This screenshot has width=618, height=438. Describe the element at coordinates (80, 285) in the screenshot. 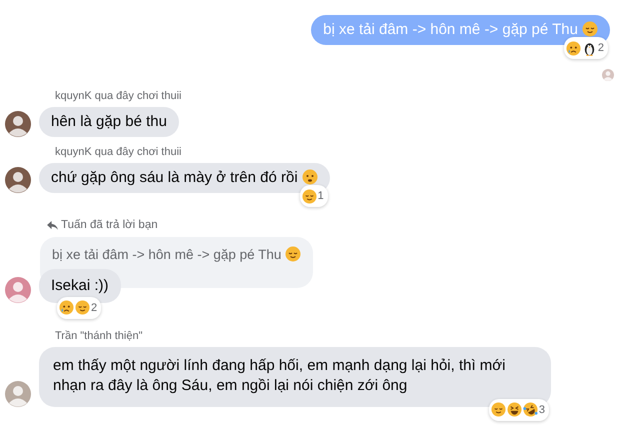

I see `message-text: Isekai :))` at that location.